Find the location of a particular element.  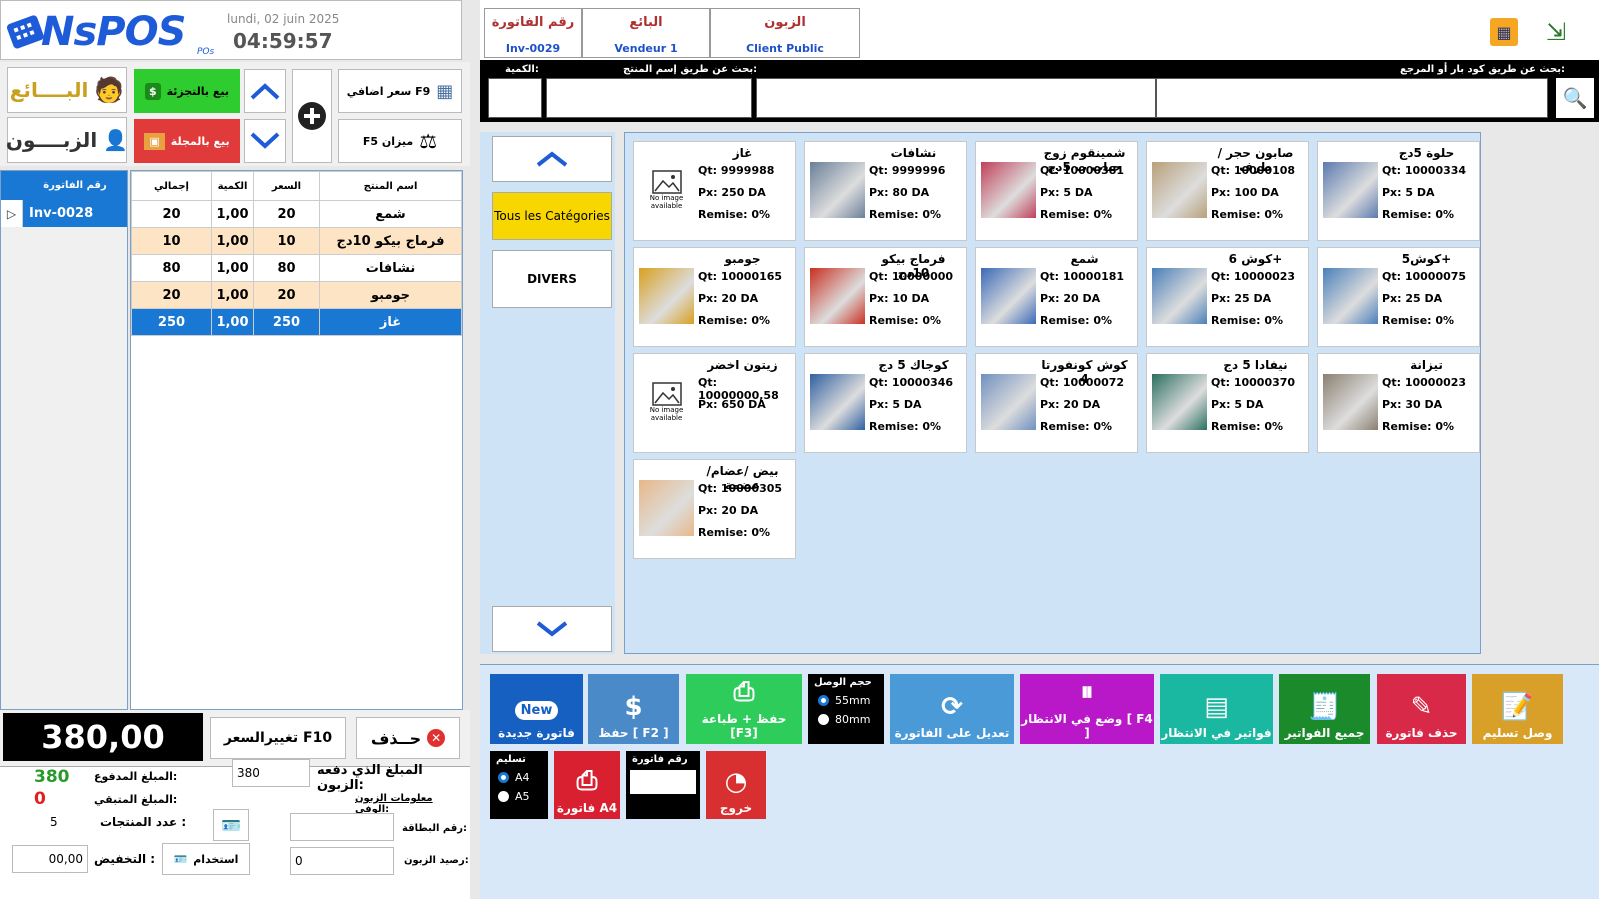

product-card: شمع Qt: 10000181 Px: 20 DA Remise: 0% is located at coordinates (1056, 297).